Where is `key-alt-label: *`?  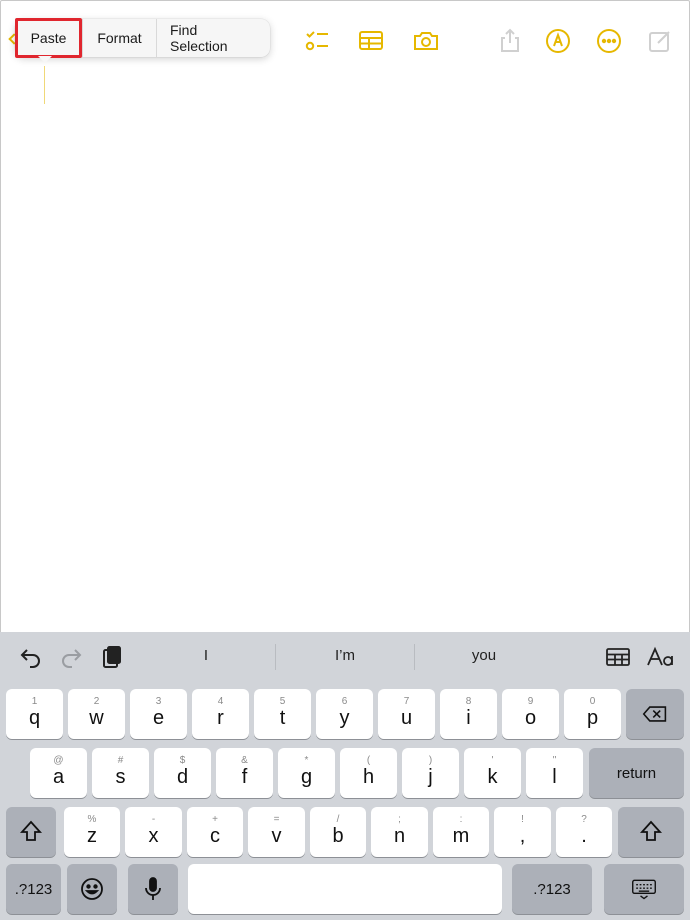
key-alt-label: * is located at coordinates (306, 760).